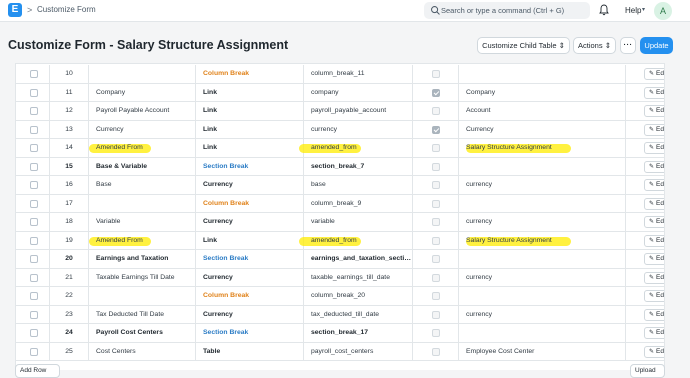  What do you see at coordinates (358, 333) in the screenshot?
I see `field-name: section_break_17` at bounding box center [358, 333].